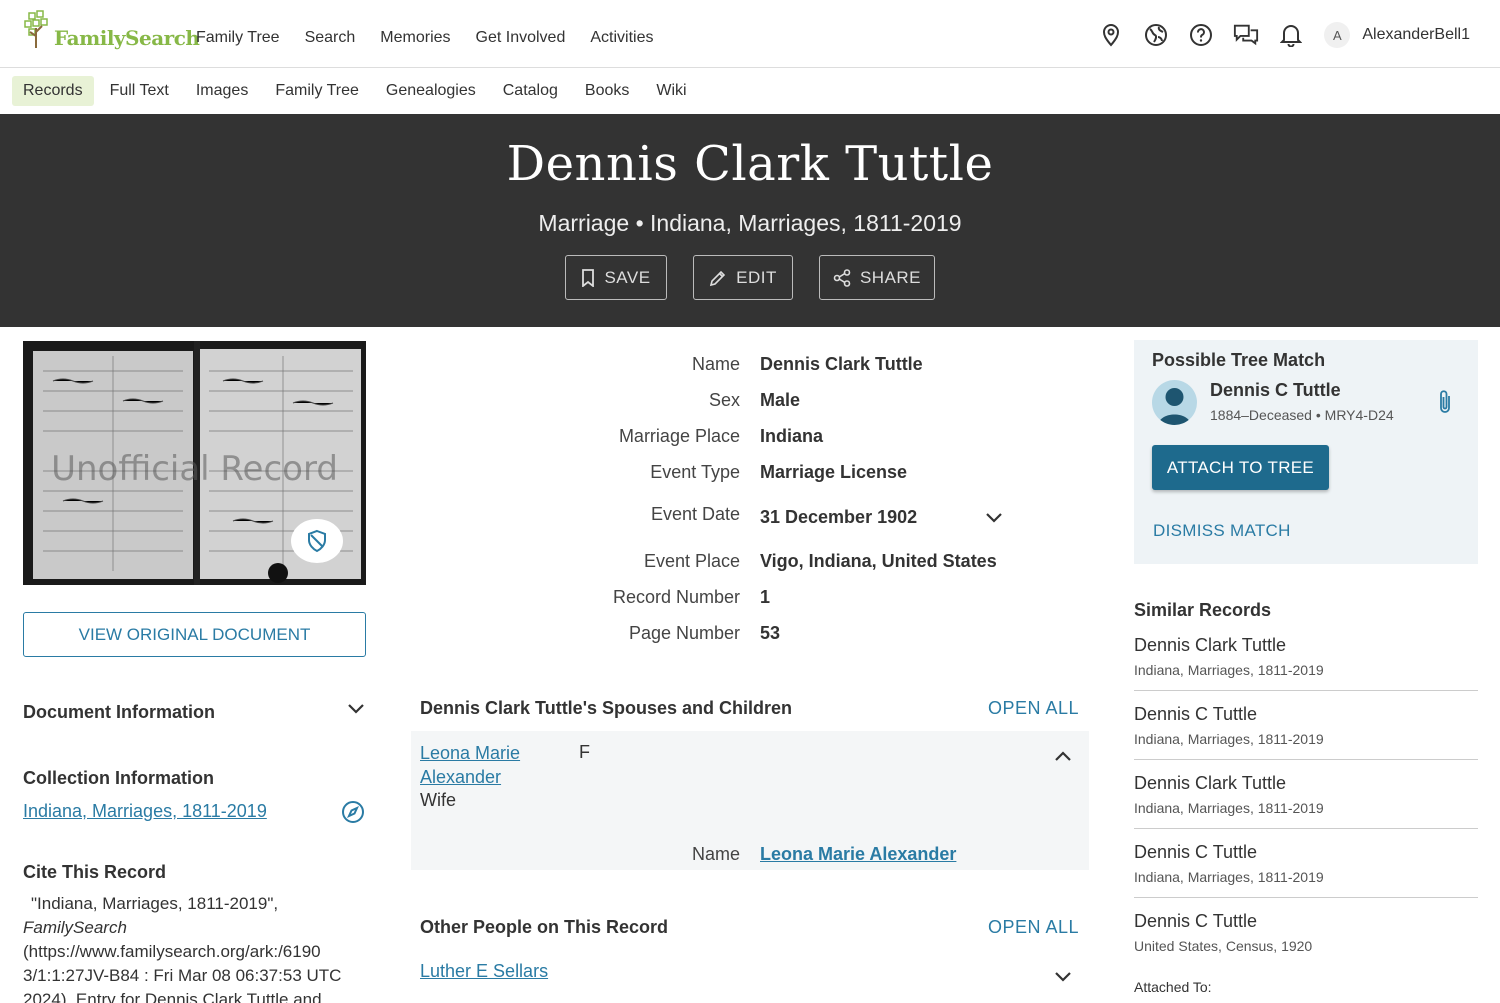 This screenshot has height=1003, width=1500. What do you see at coordinates (1173, 987) in the screenshot?
I see `attached-to-label: Attached To:` at bounding box center [1173, 987].